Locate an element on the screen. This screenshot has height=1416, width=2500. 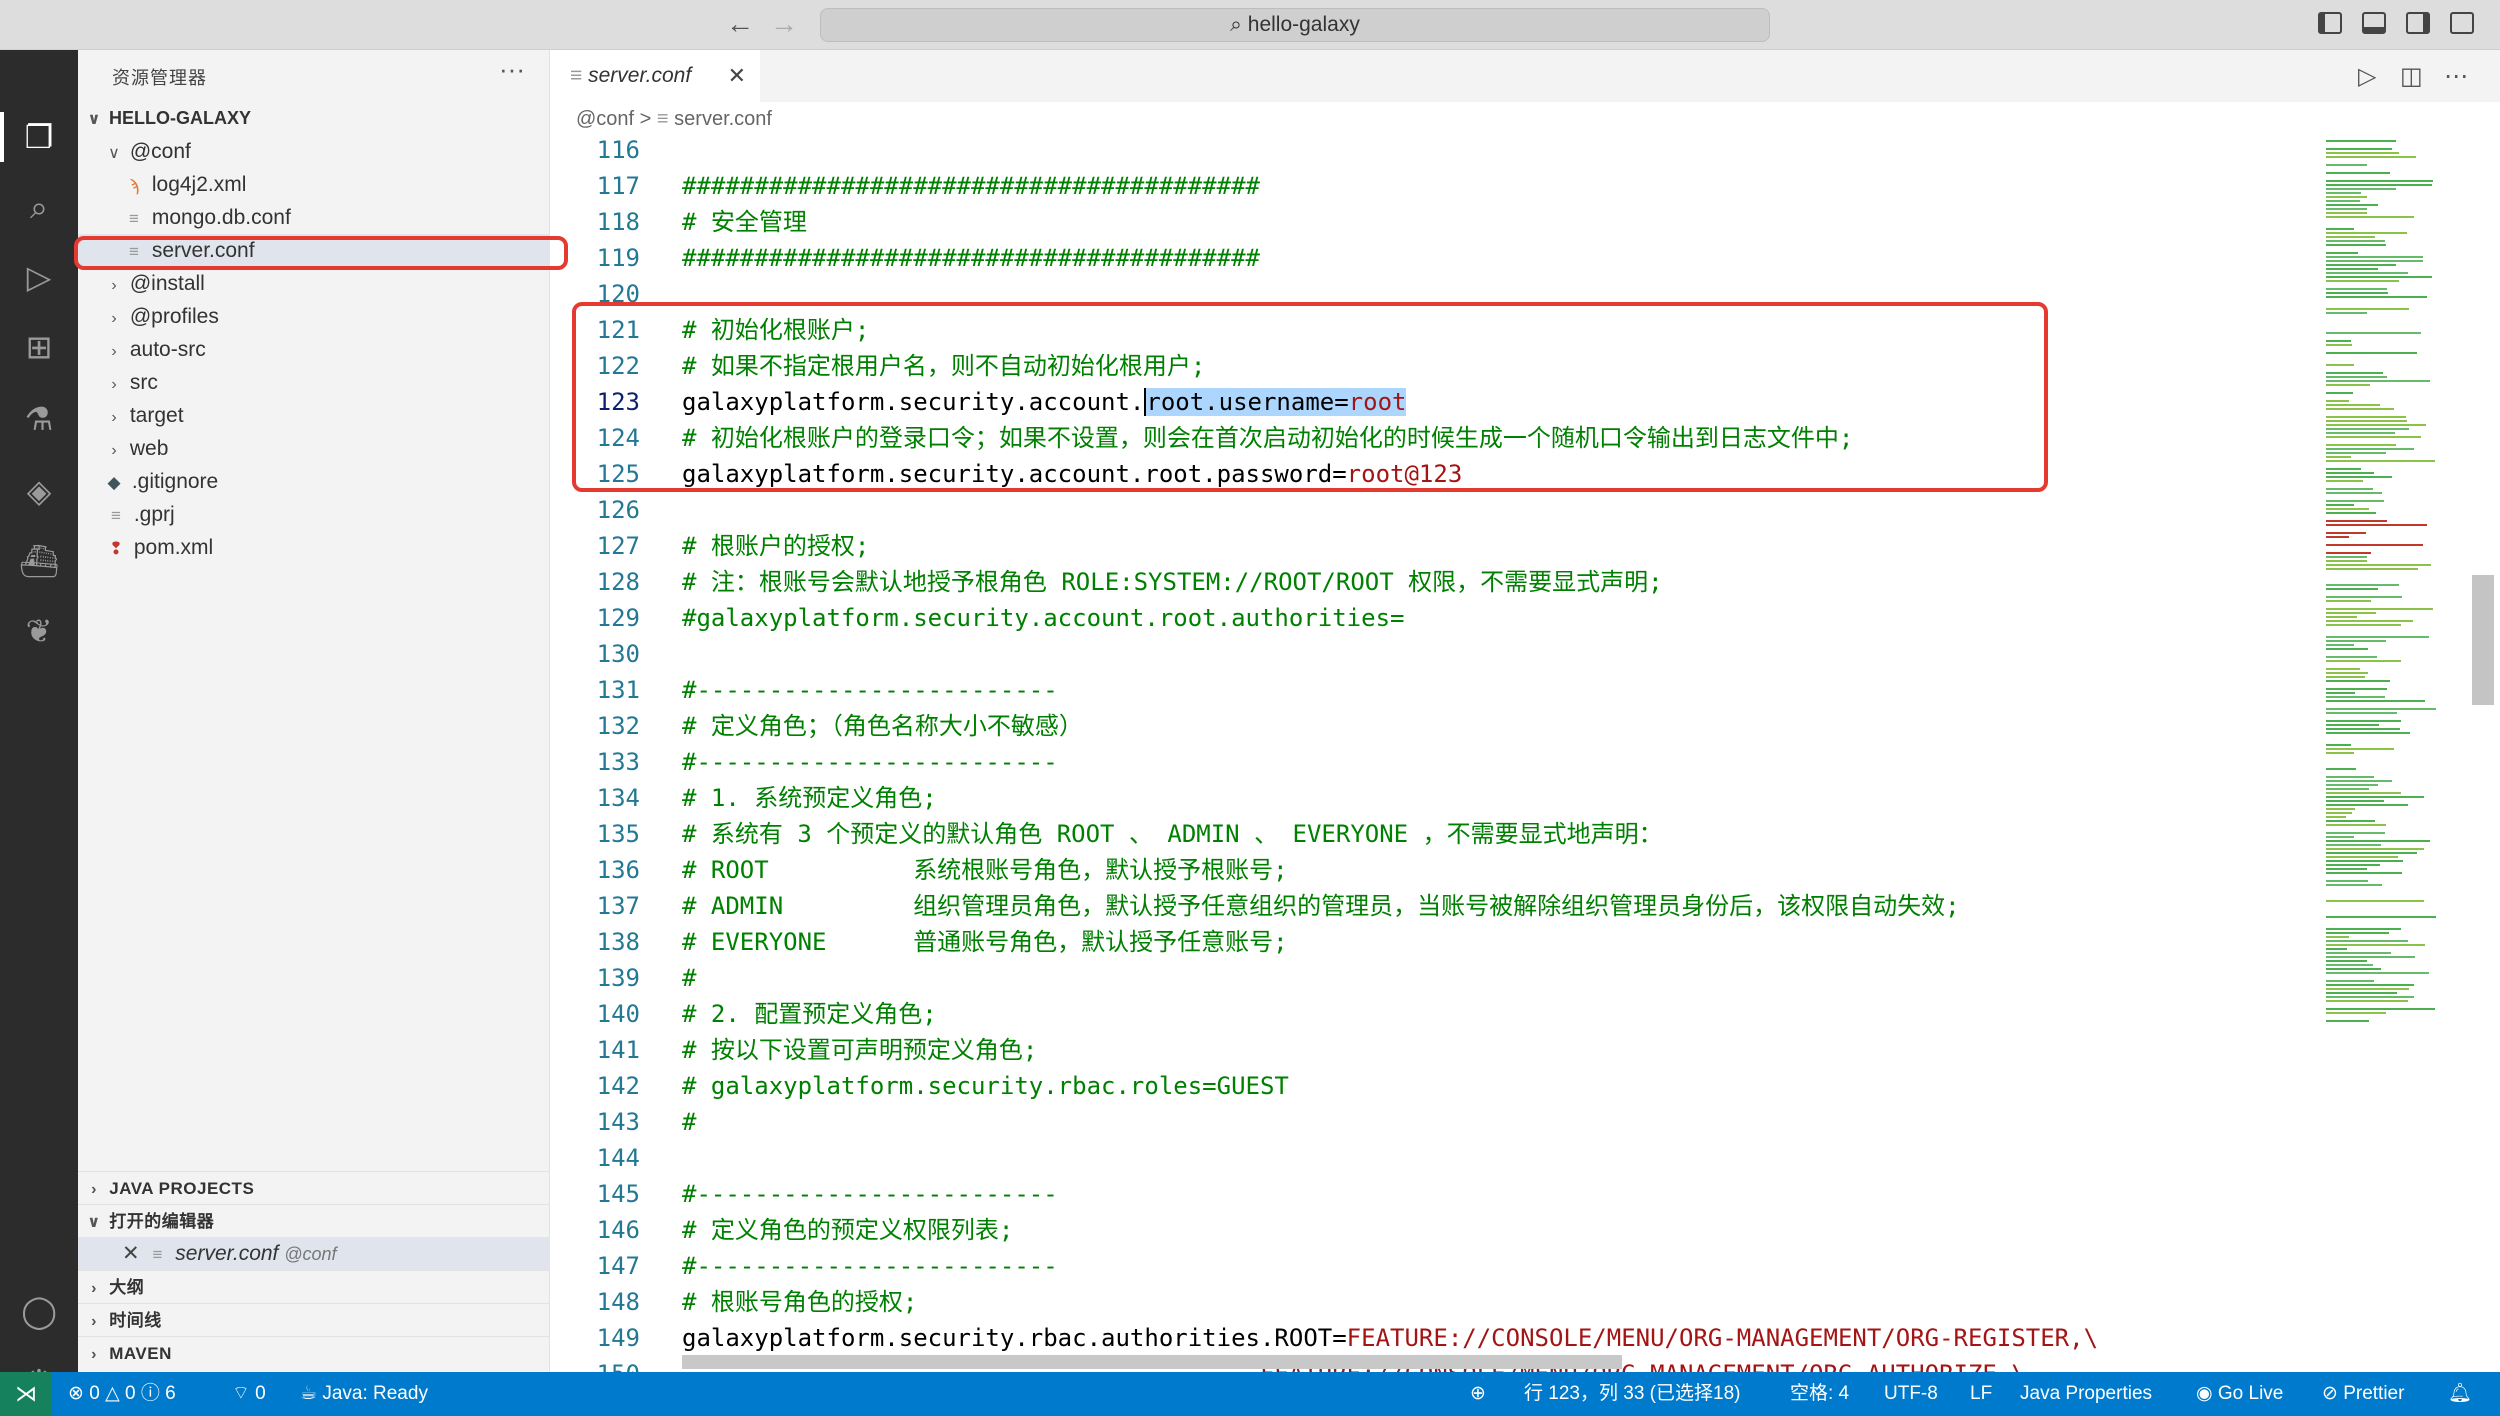
tree-file-gitignore: ◆ .gitignore is located at coordinates (314, 481).